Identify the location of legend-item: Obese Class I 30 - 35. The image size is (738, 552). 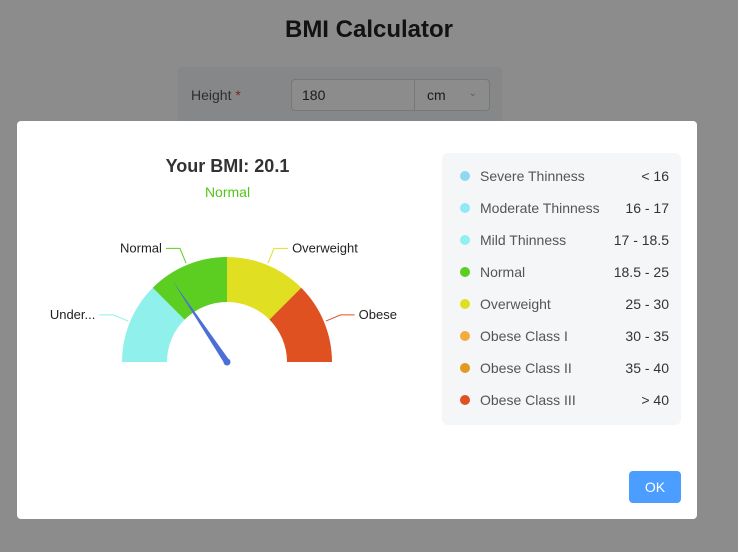
(564, 336).